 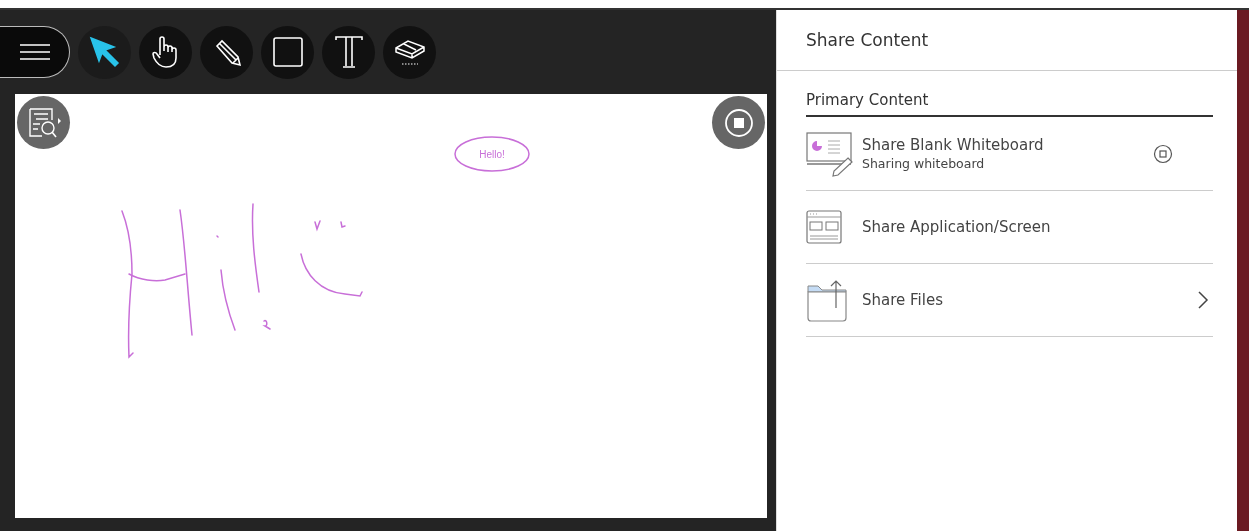 I want to click on share-option: Share Application/Screen, so click(x=1009, y=227).